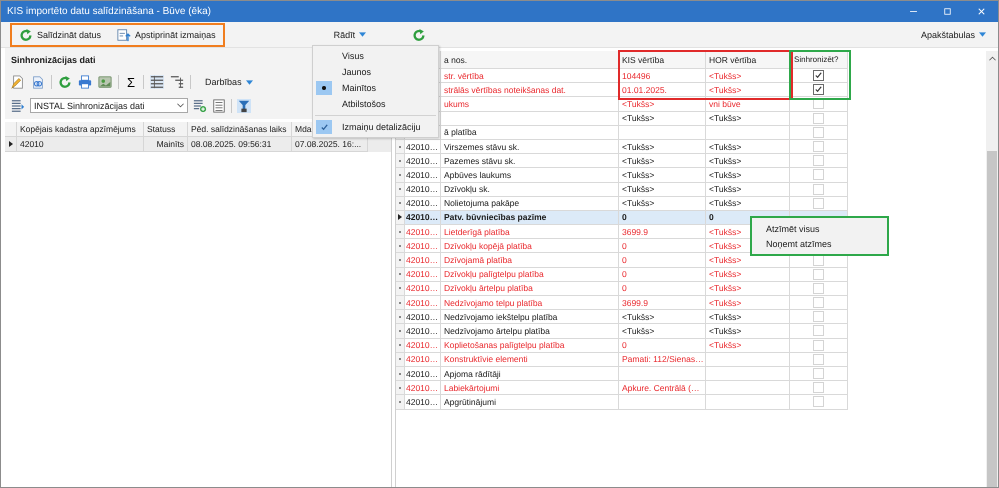  I want to click on maximize-icon, so click(947, 11).